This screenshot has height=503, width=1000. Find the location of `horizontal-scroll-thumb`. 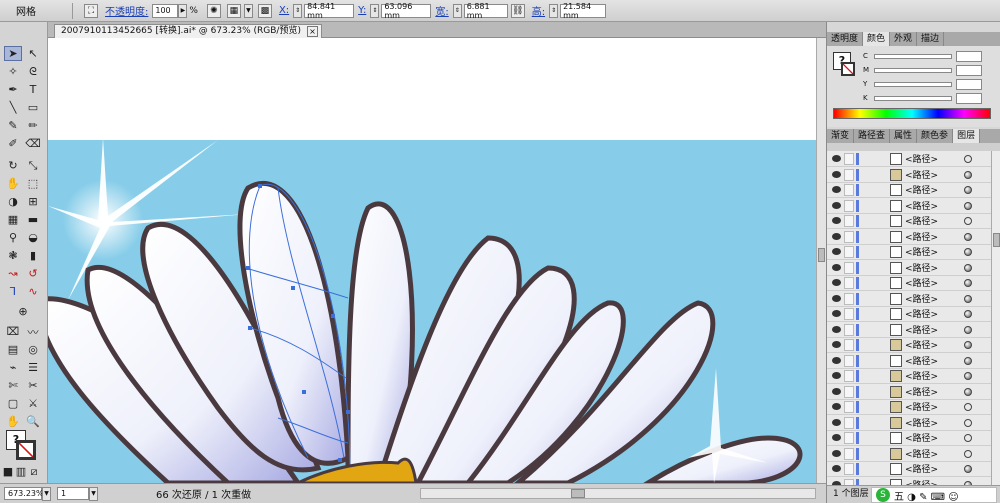

horizontal-scroll-thumb is located at coordinates (578, 493).